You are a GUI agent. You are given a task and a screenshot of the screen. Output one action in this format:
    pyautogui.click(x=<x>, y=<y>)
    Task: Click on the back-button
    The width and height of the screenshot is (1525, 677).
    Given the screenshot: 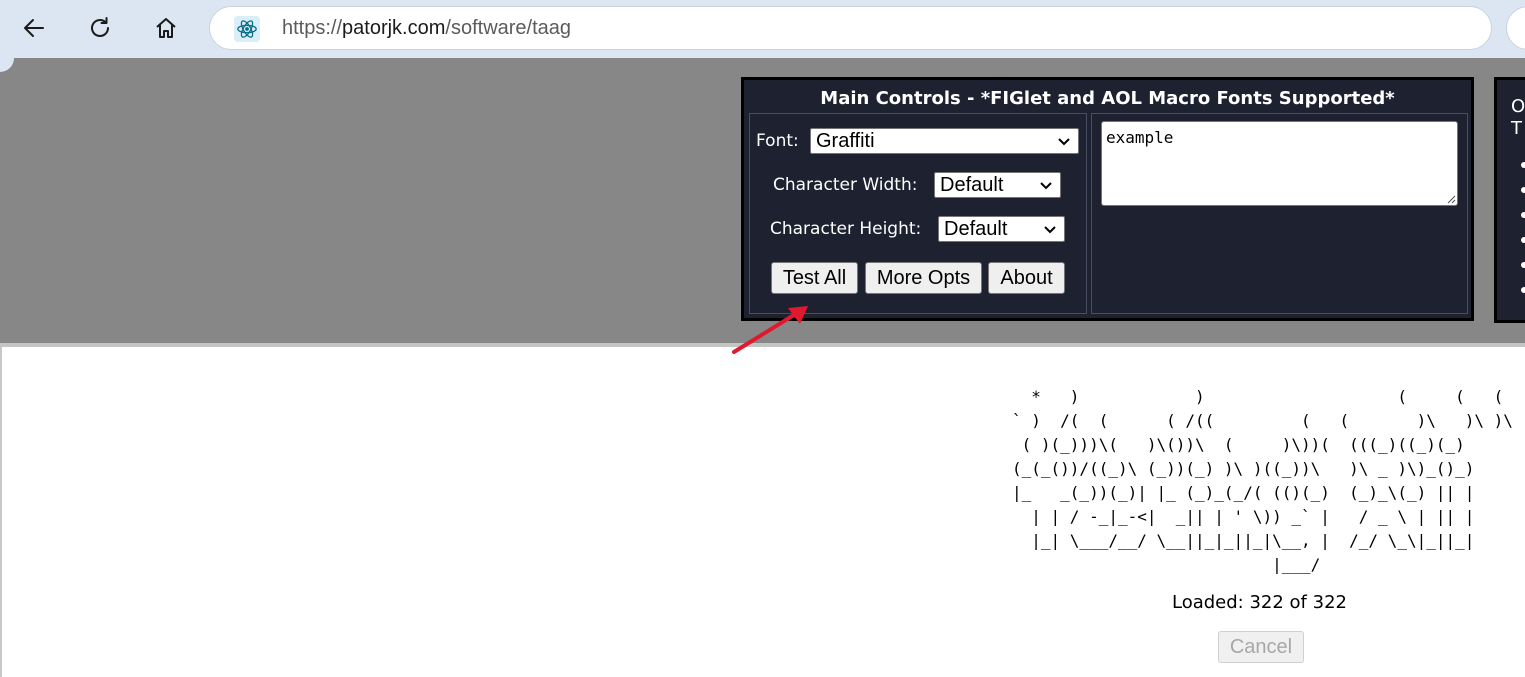 What is the action you would take?
    pyautogui.click(x=34, y=28)
    